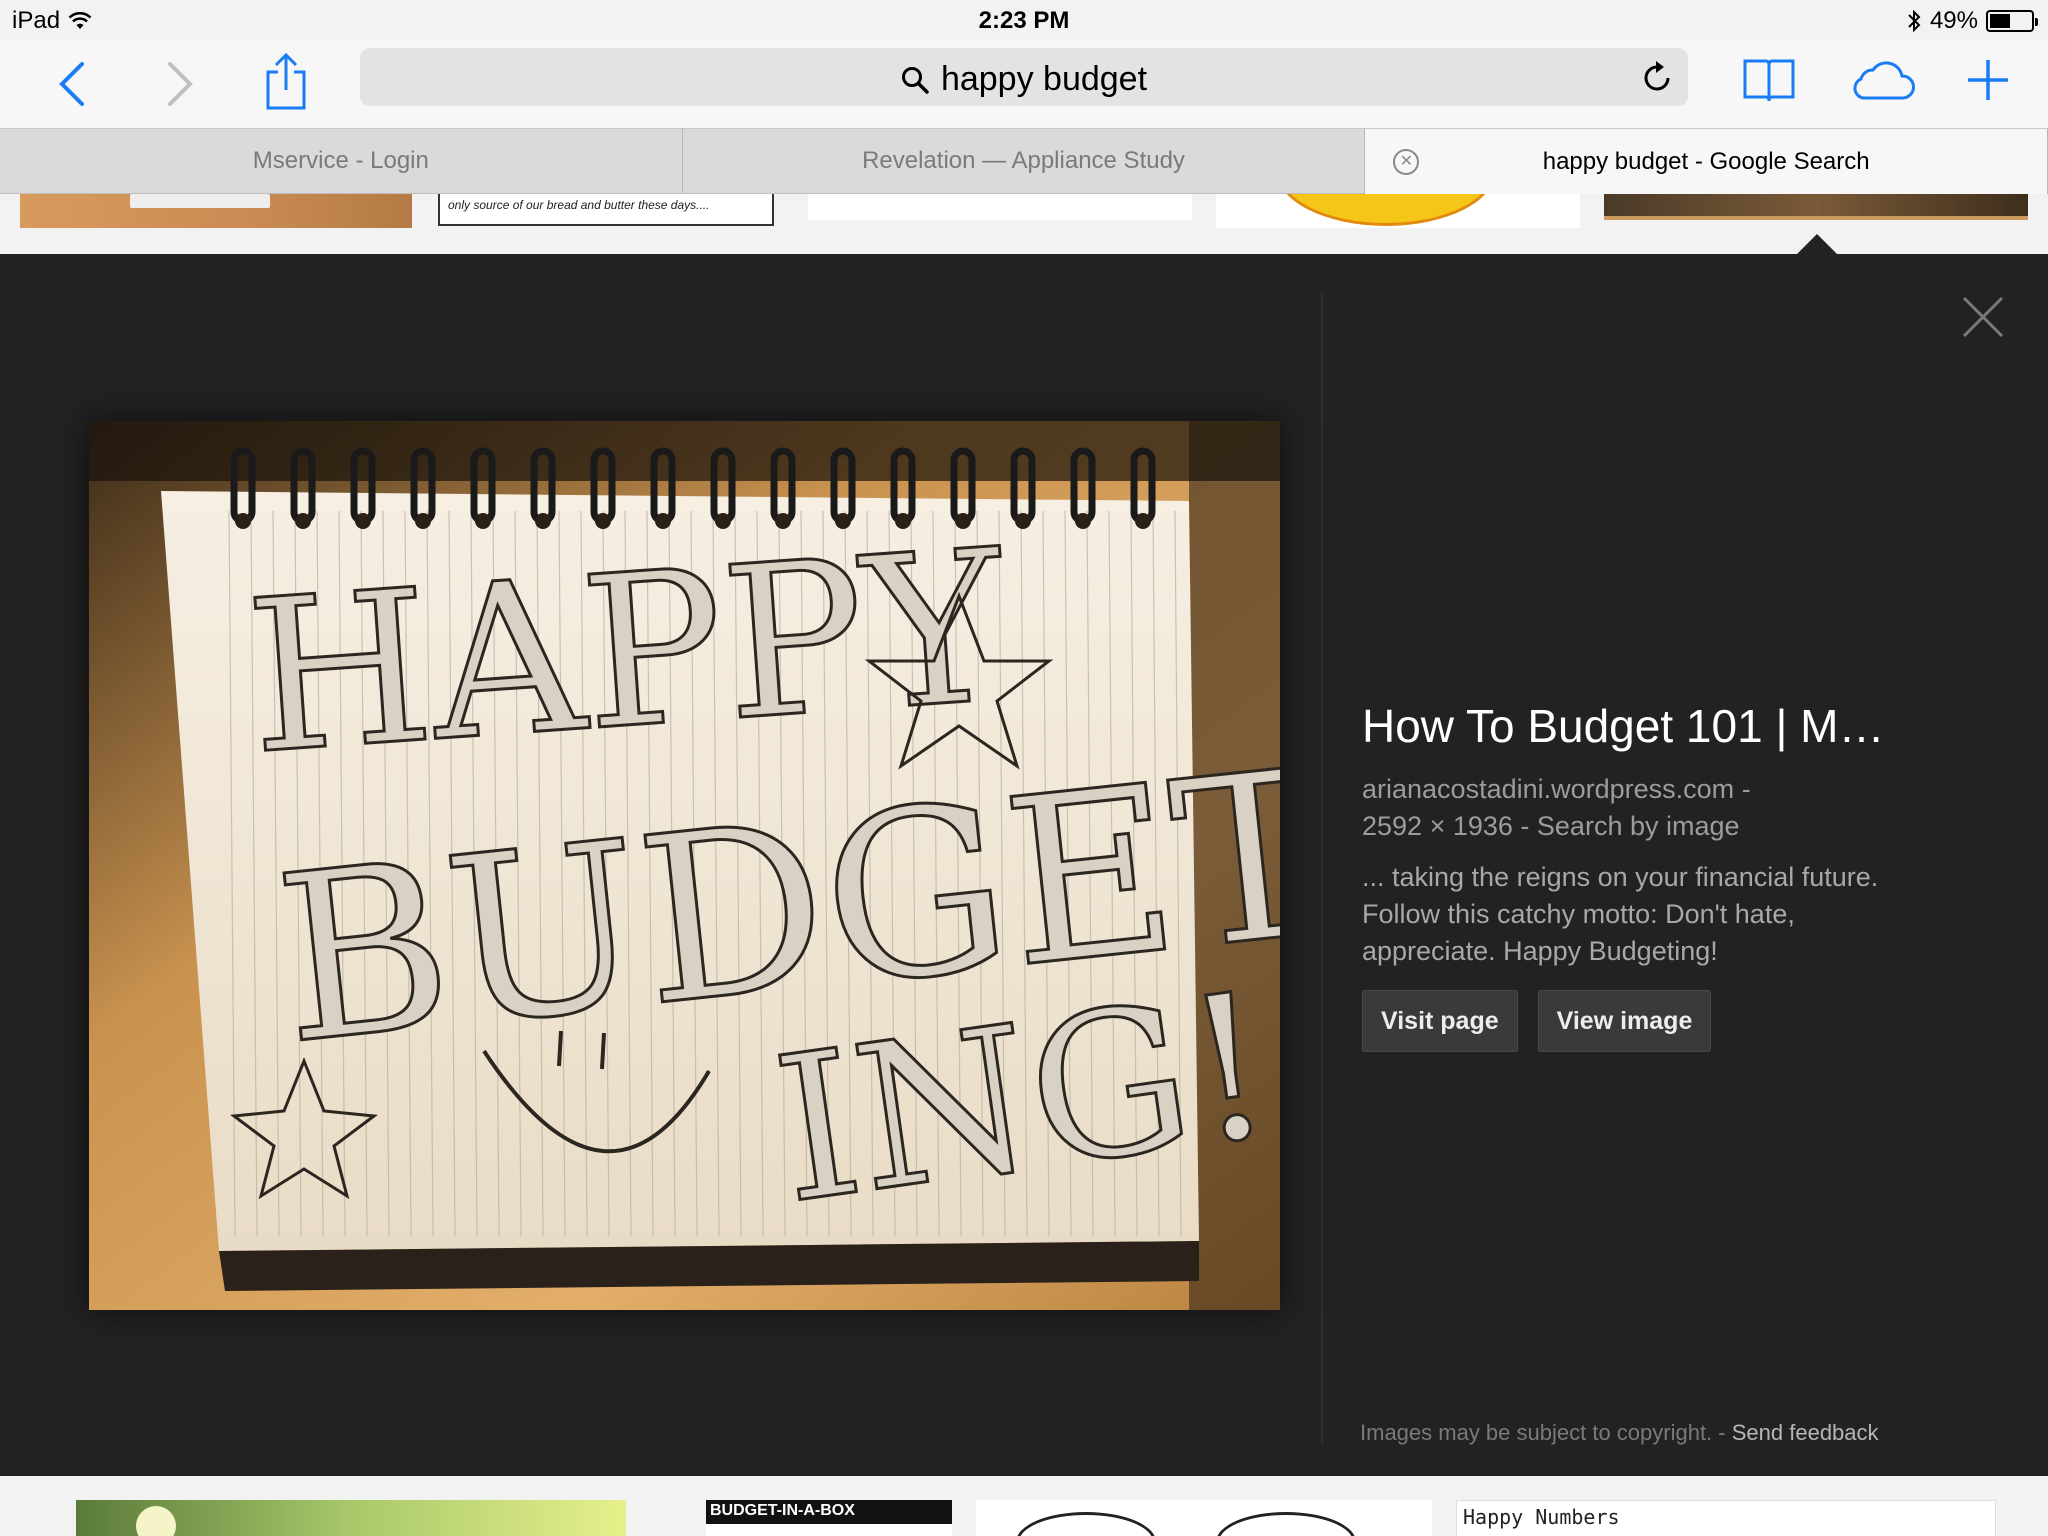 The image size is (2048, 1536). Describe the element at coordinates (1953, 20) in the screenshot. I see `battery-percent: 49%` at that location.